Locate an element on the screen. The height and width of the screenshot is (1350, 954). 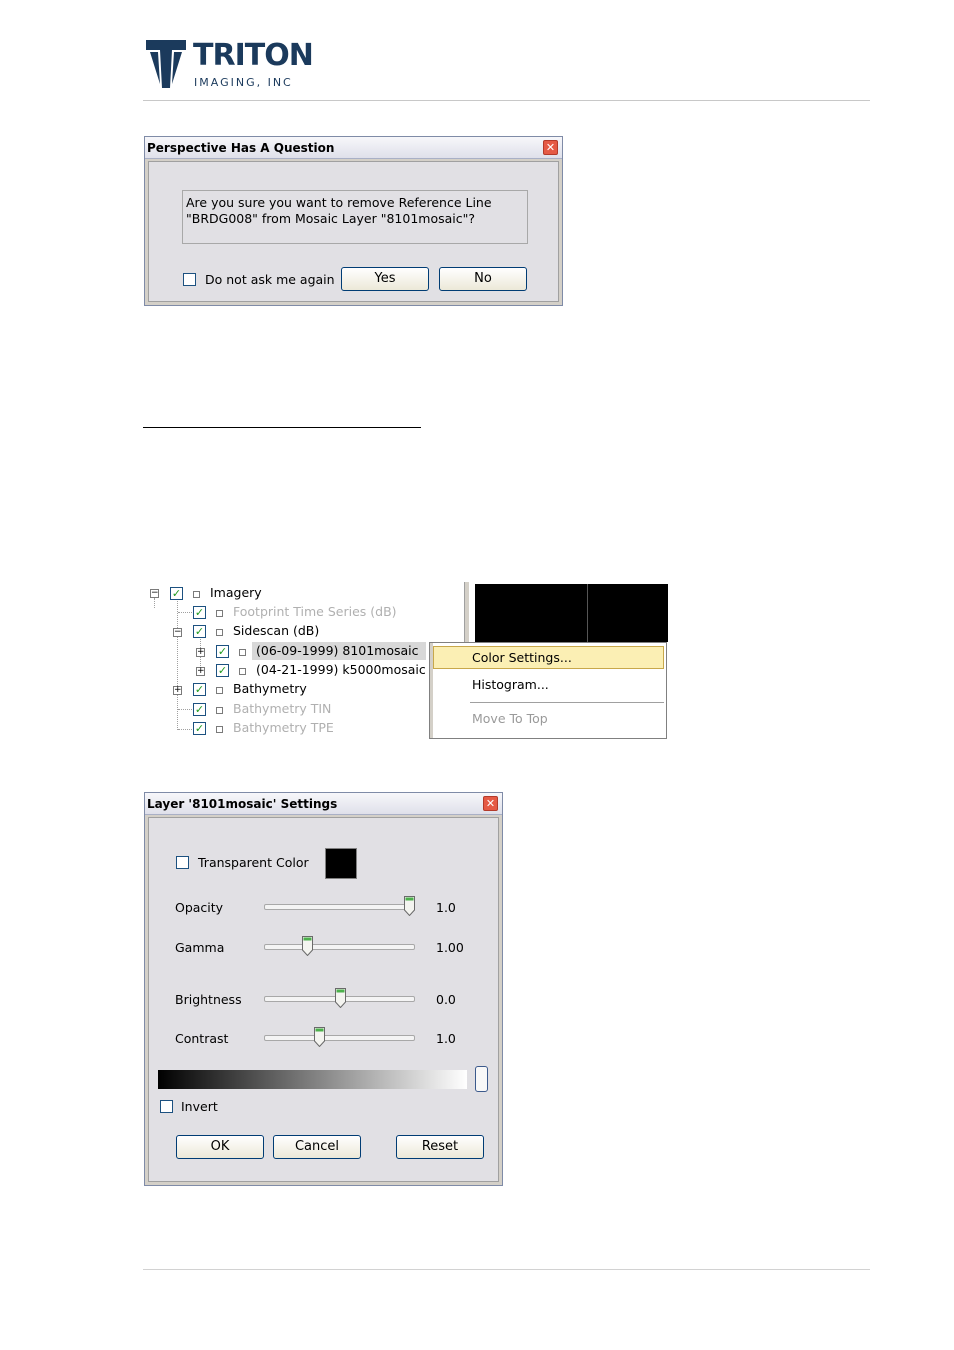
tree-item-footprint: Footprint Time Series (dB) is located at coordinates (315, 613).